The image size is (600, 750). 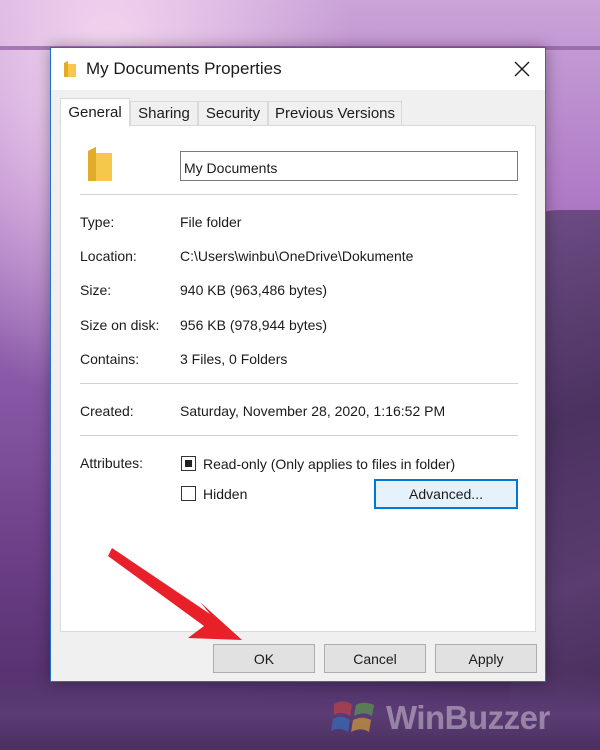 What do you see at coordinates (96, 290) in the screenshot?
I see `size-label: Size:` at bounding box center [96, 290].